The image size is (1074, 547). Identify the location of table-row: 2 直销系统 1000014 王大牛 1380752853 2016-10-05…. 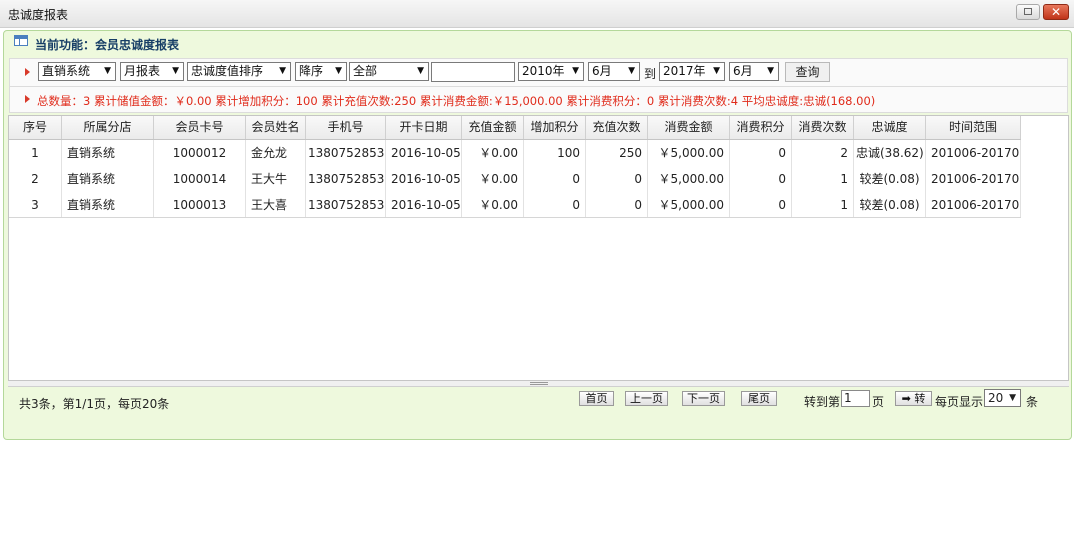
(515, 179).